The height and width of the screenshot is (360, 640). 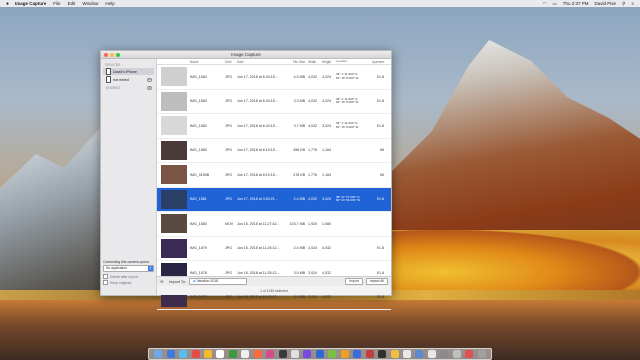 What do you see at coordinates (90, 3) in the screenshot?
I see `menu-window: Window` at bounding box center [90, 3].